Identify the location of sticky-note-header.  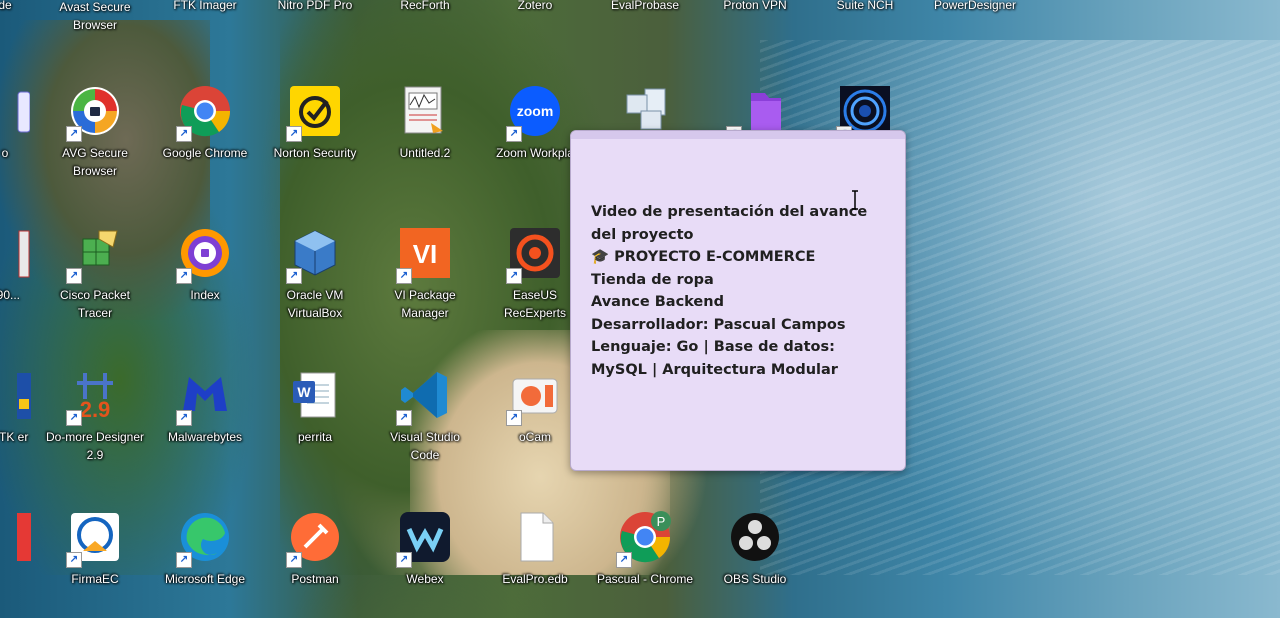
(738, 135).